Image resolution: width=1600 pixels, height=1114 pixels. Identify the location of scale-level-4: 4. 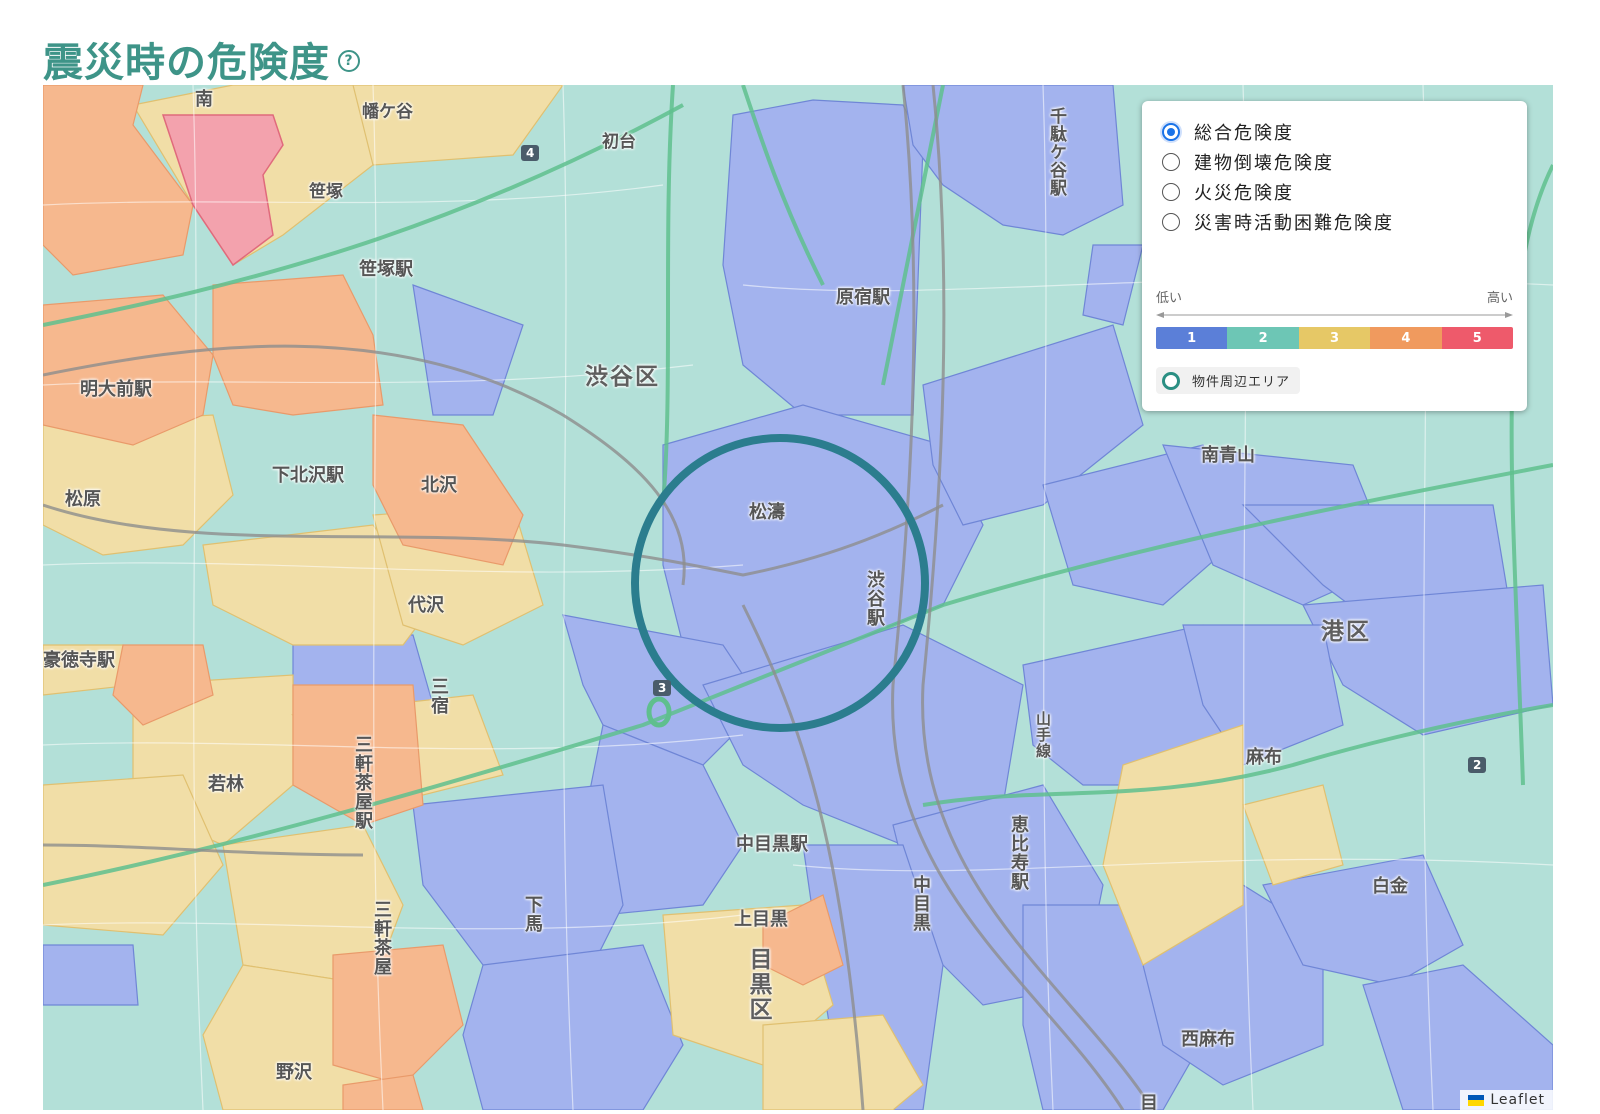
(1406, 338).